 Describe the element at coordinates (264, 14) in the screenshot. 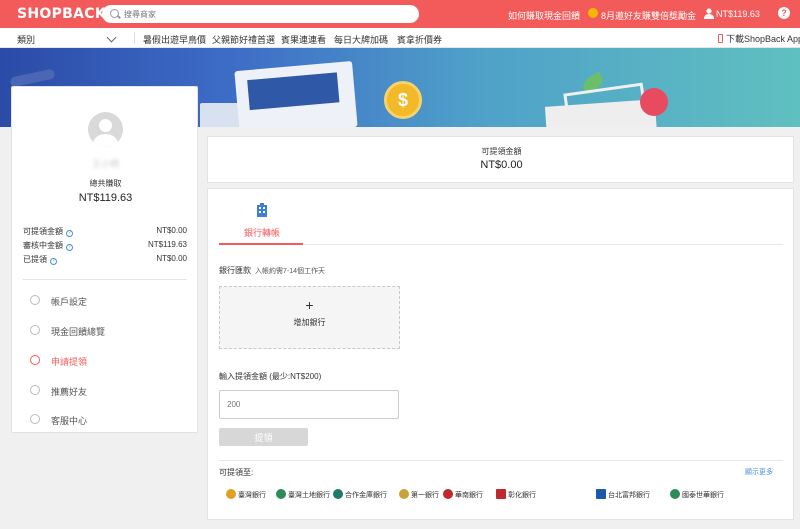

I see `search-input` at that location.